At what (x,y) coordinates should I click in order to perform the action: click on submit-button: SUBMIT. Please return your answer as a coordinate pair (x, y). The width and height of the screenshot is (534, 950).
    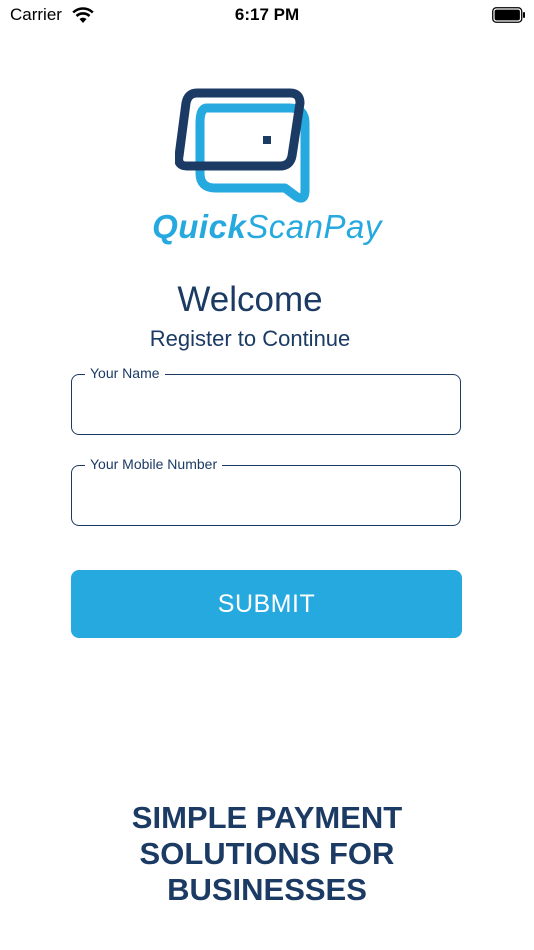
    Looking at the image, I should click on (266, 604).